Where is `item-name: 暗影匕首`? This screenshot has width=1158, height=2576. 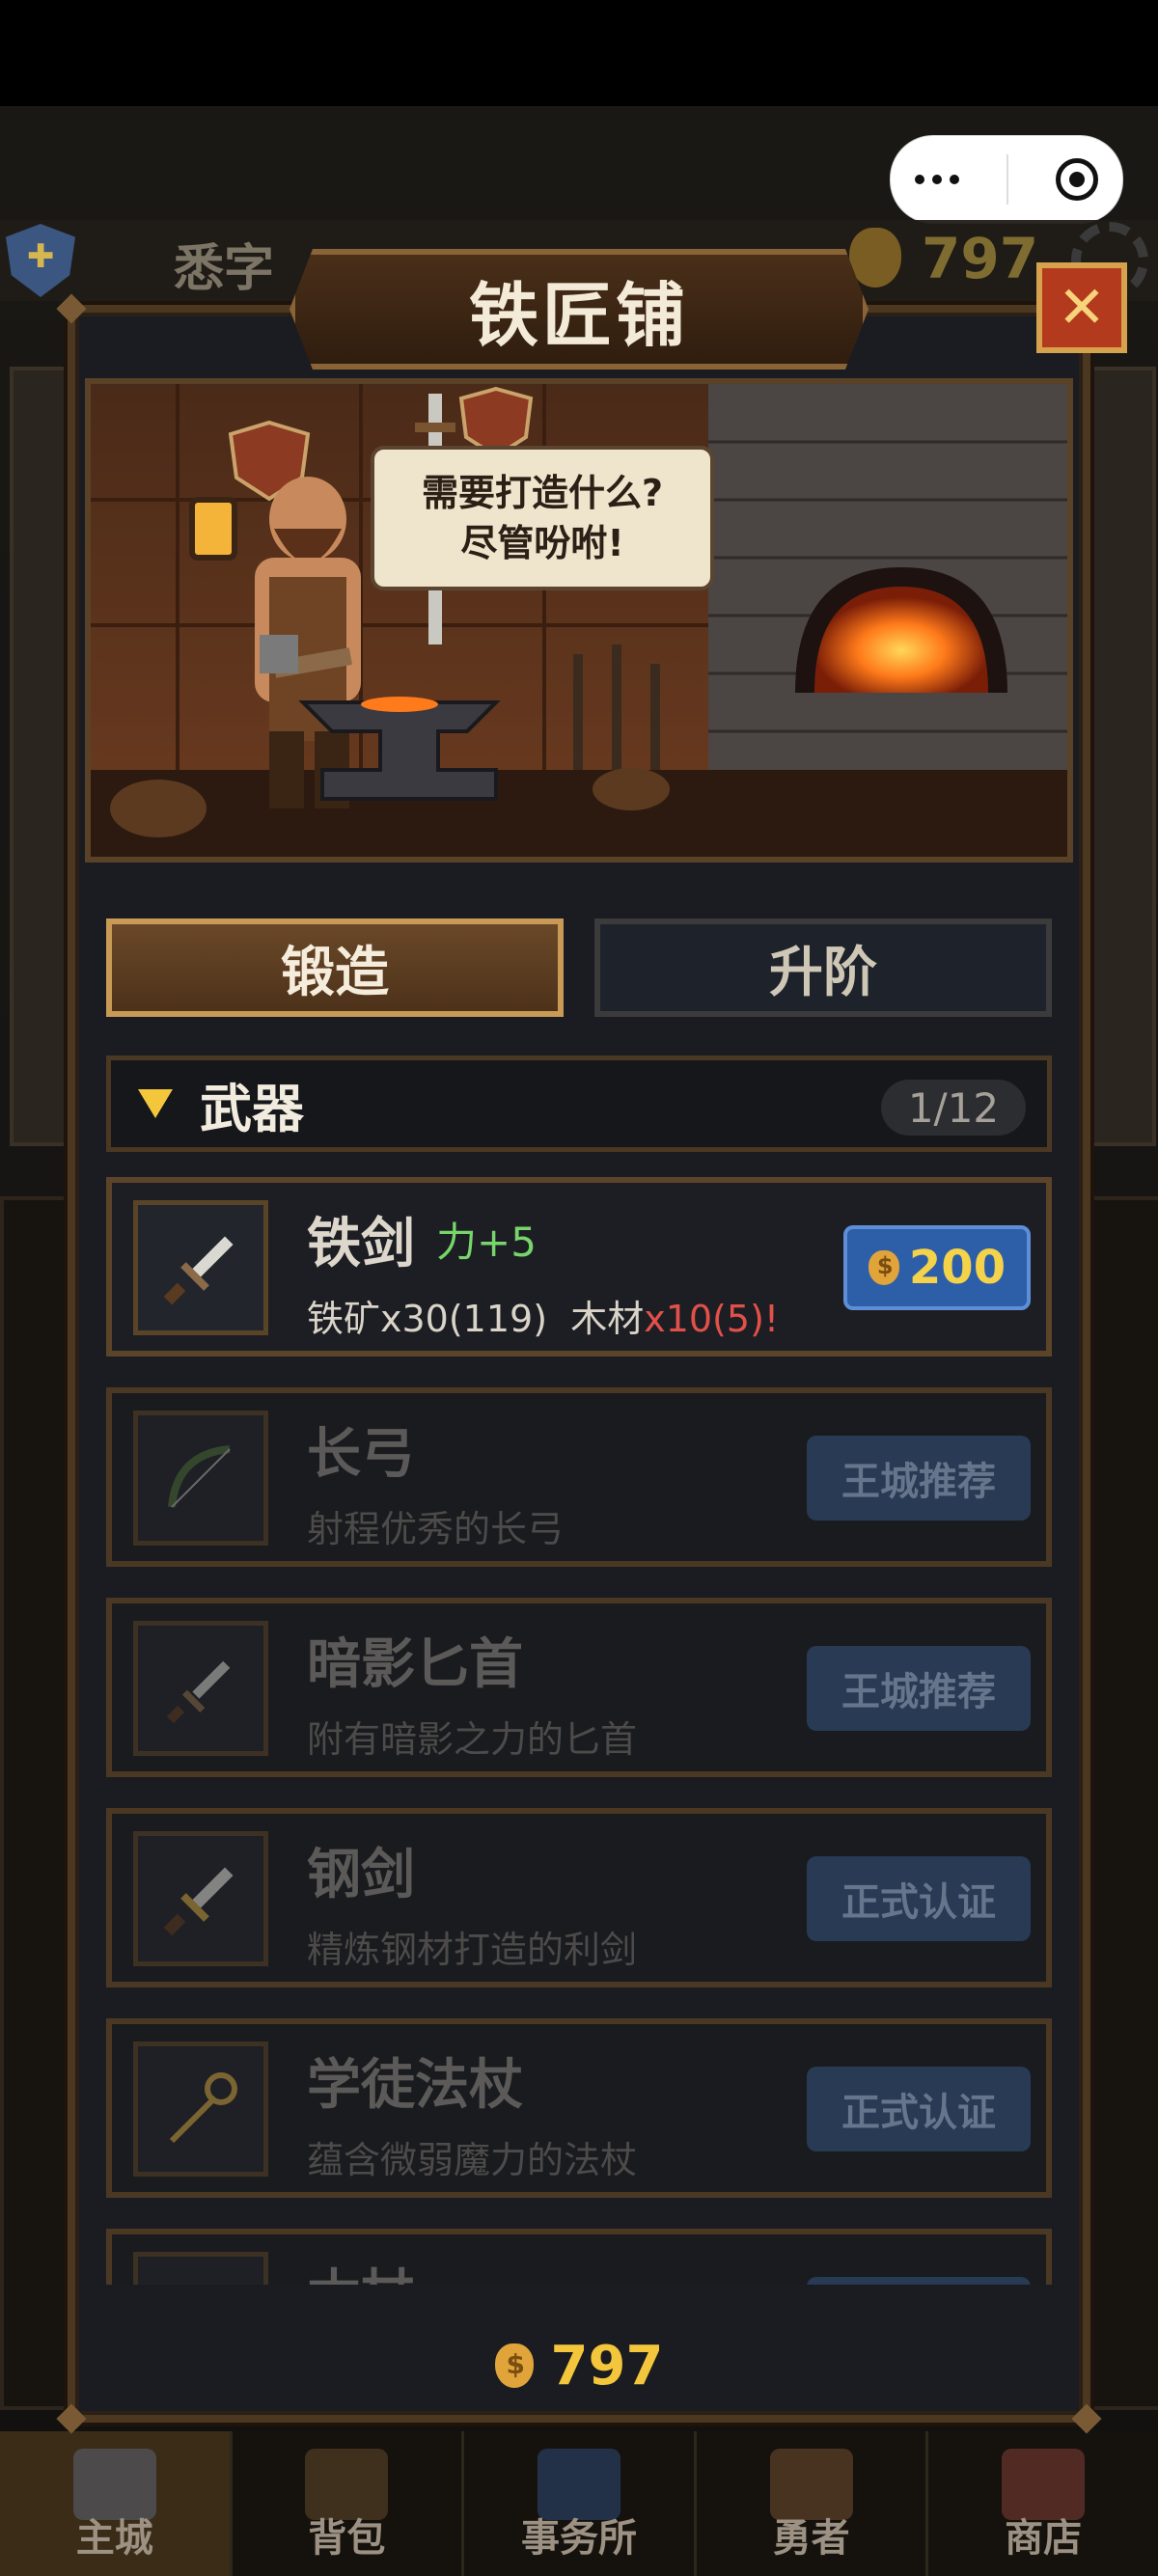 item-name: 暗影匕首 is located at coordinates (415, 1665).